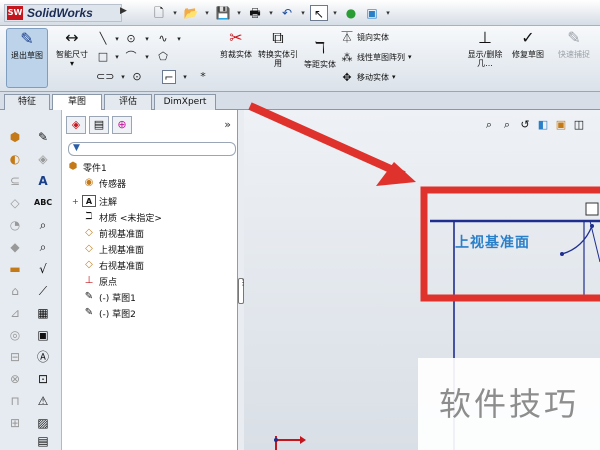  Describe the element at coordinates (185, 102) in the screenshot. I see `tab-dimxpert: DimXpert` at that location.